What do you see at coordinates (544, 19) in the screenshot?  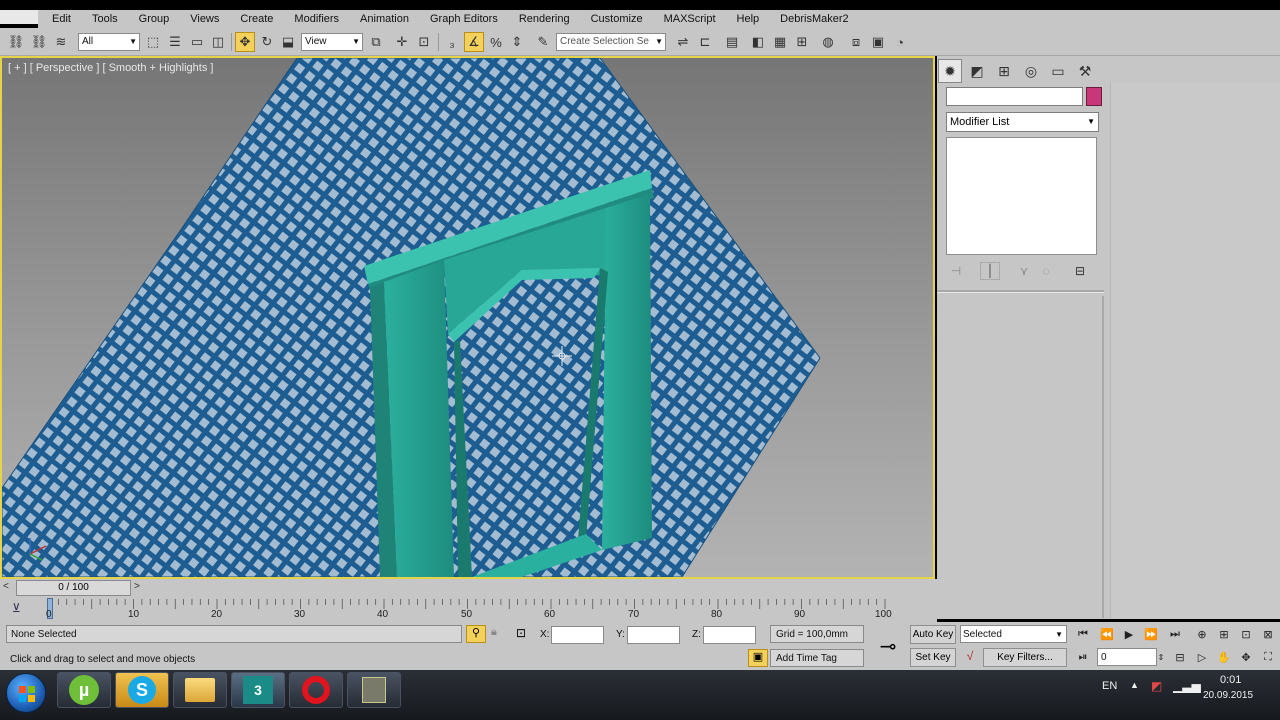 I see `menu-rendering: Rendering` at bounding box center [544, 19].